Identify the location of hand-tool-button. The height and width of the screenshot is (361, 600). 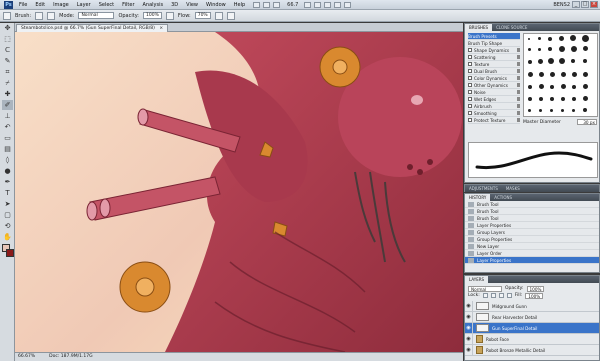
(308, 4).